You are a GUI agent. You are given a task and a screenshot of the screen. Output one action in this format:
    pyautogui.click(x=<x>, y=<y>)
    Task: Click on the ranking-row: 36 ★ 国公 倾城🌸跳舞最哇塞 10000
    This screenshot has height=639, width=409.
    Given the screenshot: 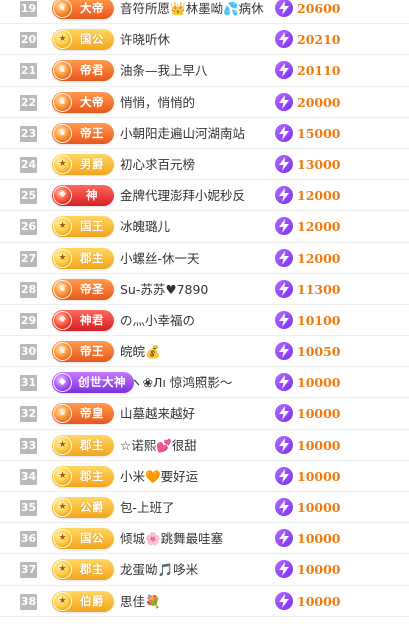 What is the action you would take?
    pyautogui.click(x=204, y=539)
    